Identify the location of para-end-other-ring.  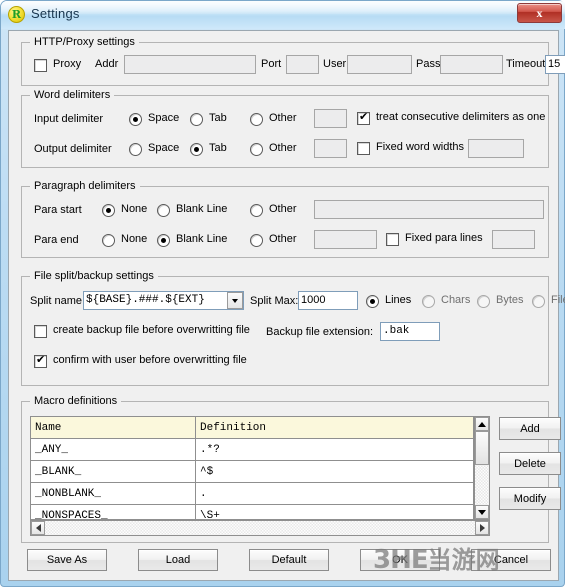
(256, 240).